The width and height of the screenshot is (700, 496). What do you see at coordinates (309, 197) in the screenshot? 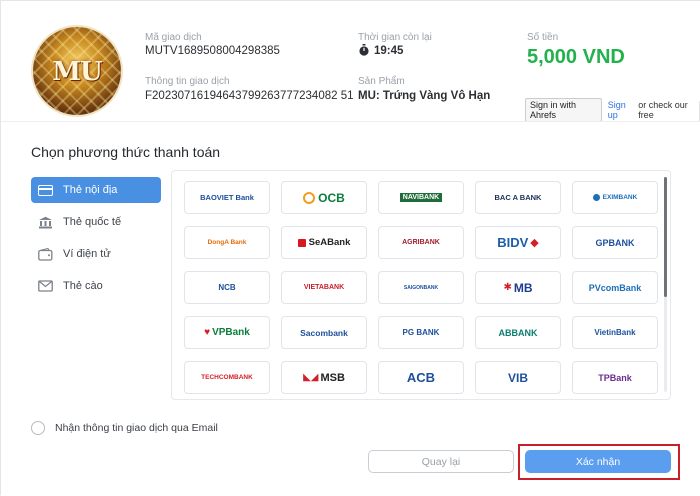
I see `ocb-logo-icon` at bounding box center [309, 197].